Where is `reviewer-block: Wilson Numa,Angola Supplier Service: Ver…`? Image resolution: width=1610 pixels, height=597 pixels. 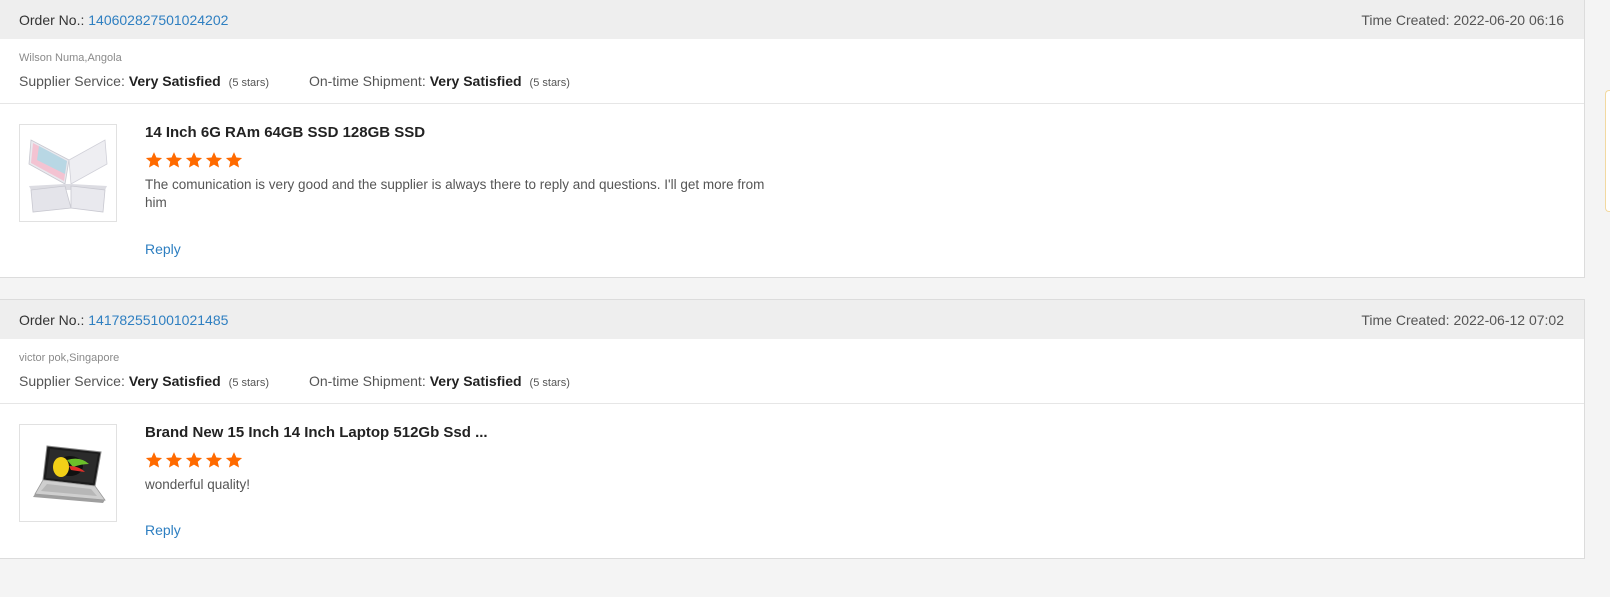
reviewer-block: Wilson Numa,Angola Supplier Service: Ver… is located at coordinates (792, 71).